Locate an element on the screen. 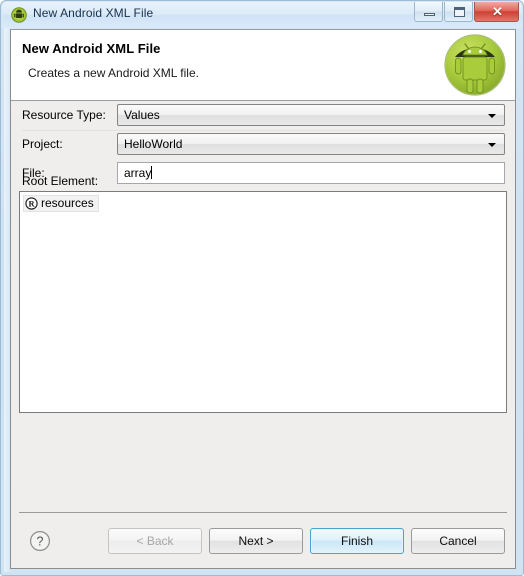 The height and width of the screenshot is (576, 524). resource-type-value: Values is located at coordinates (142, 115).